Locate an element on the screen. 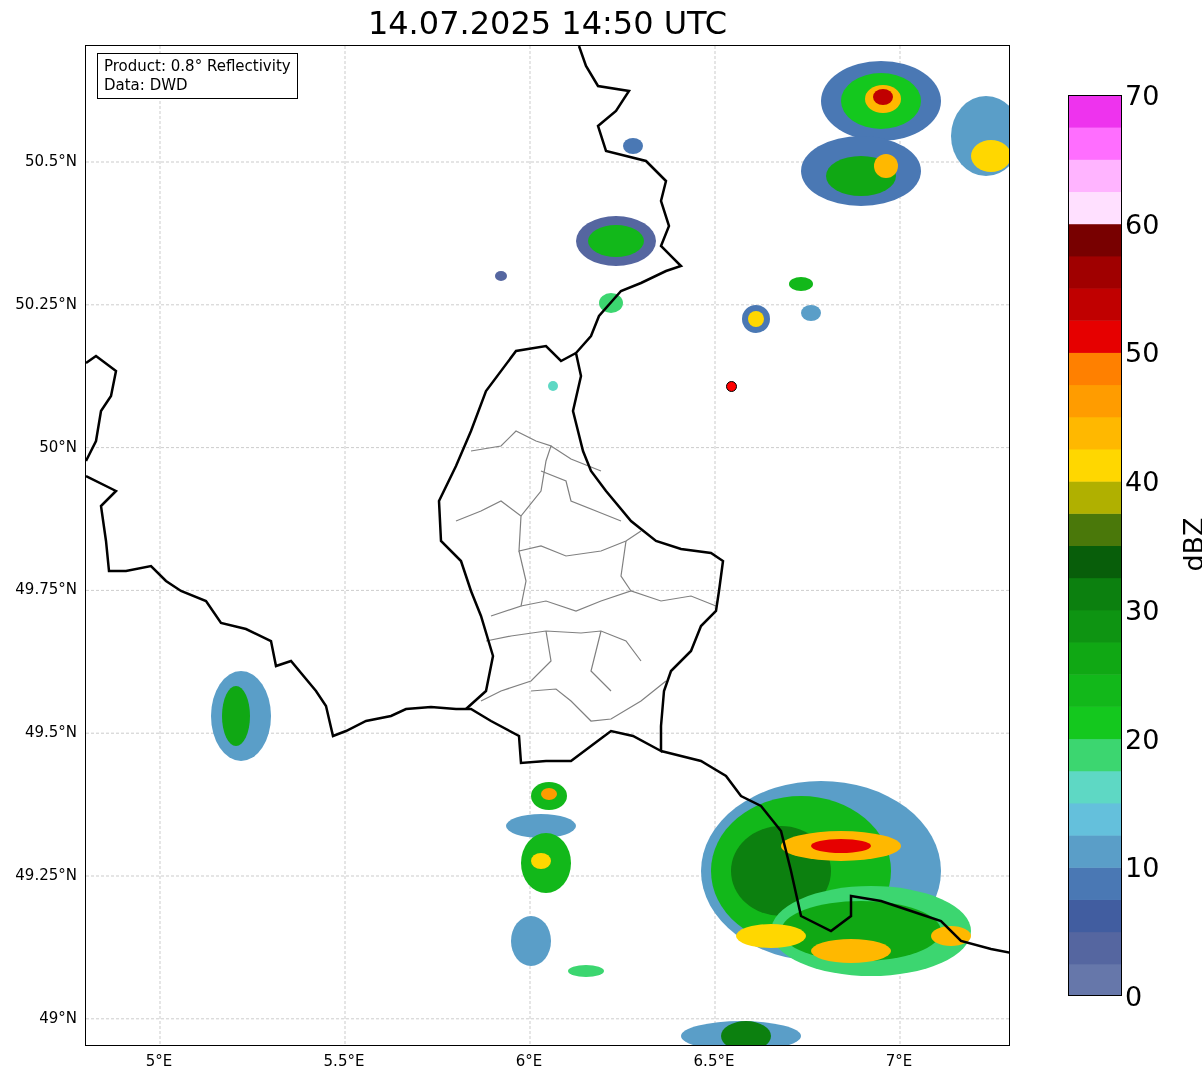 The width and height of the screenshot is (1202, 1081). colorbar-tick-label: 0 is located at coordinates (1134, 996).